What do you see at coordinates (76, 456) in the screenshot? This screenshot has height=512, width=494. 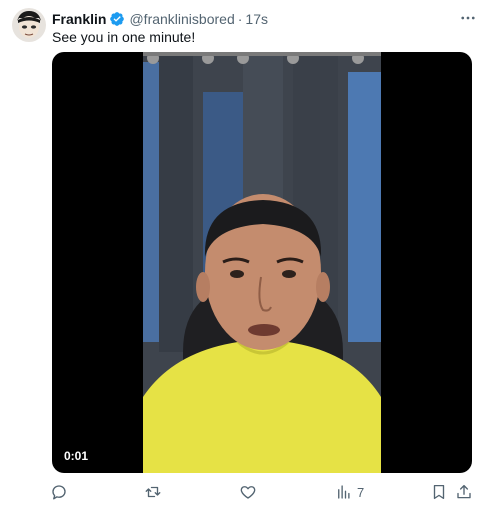 I see `video-timestamp: 0:01` at bounding box center [76, 456].